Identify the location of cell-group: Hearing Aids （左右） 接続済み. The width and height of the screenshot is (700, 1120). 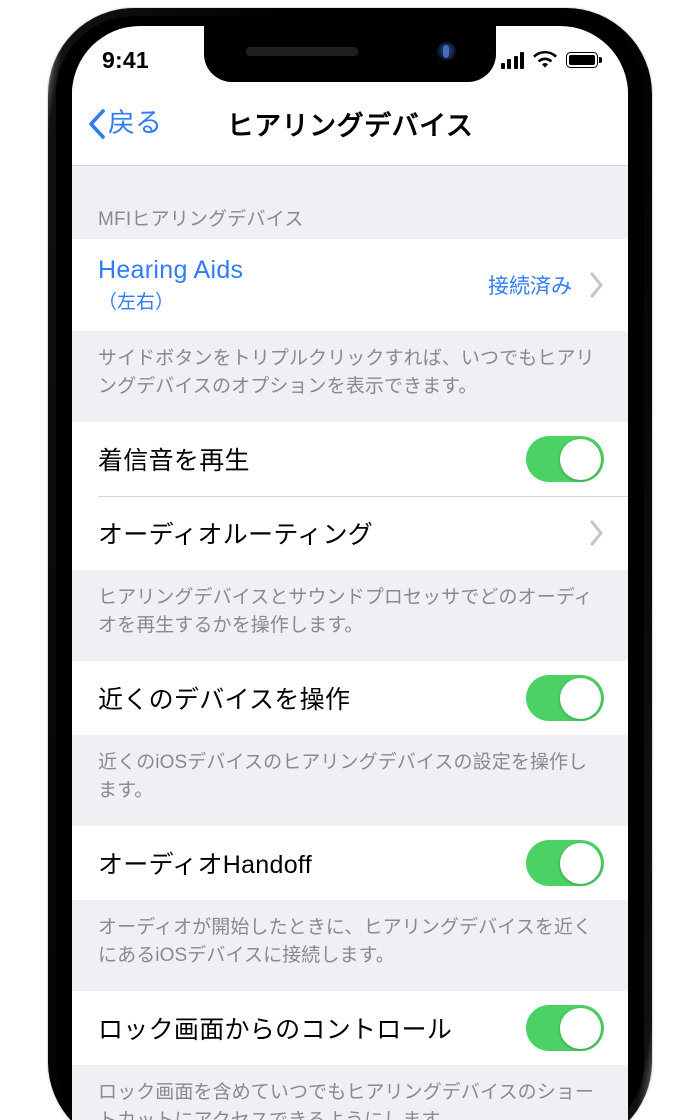
(350, 285).